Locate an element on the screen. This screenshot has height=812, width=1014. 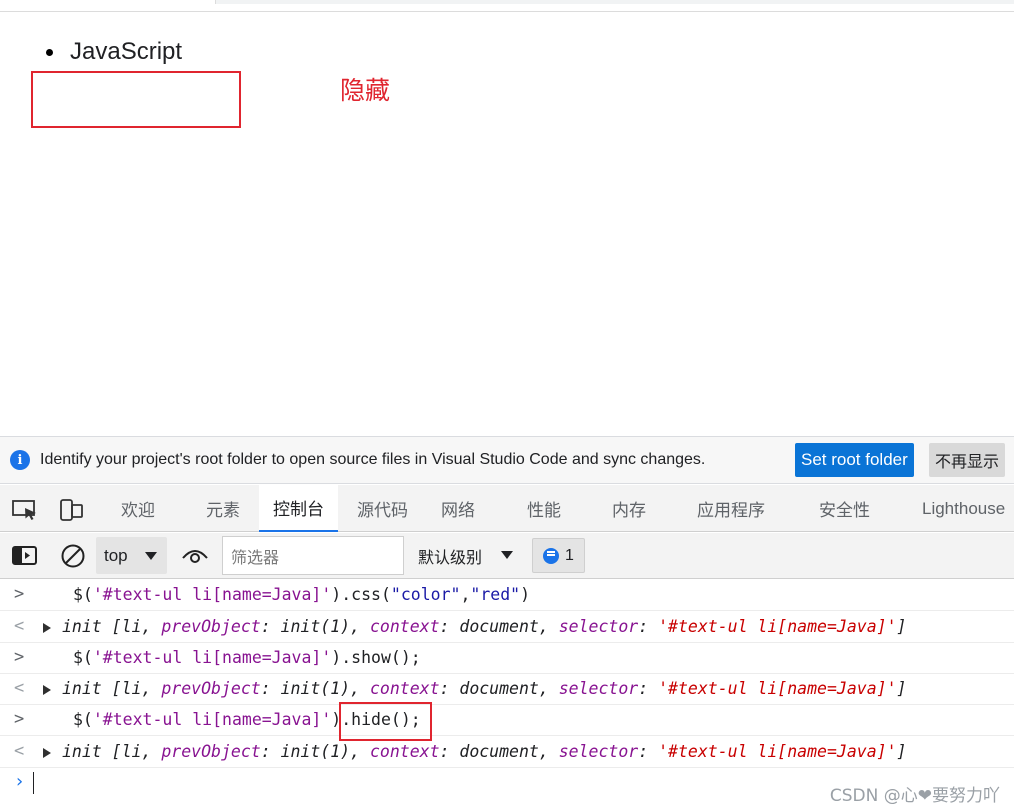
tab-network: 网络 is located at coordinates (458, 508).